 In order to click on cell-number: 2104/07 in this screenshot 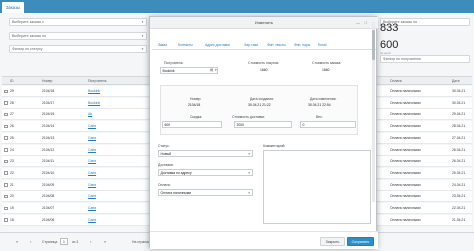, I will do `click(48, 208)`.